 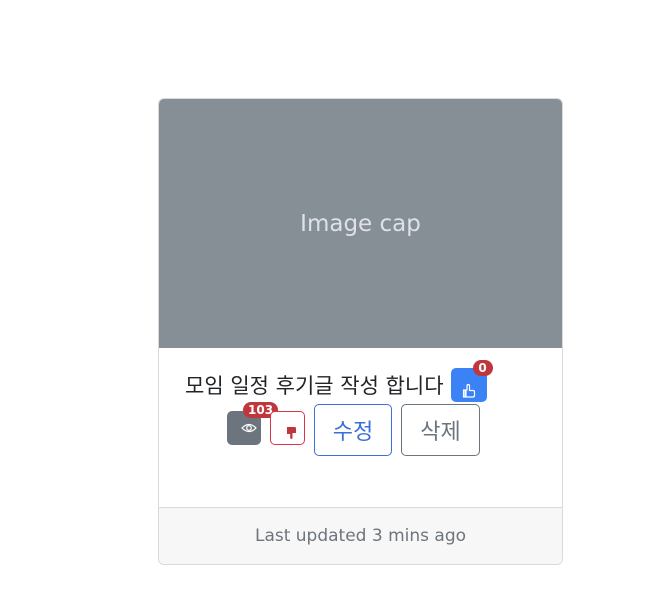 What do you see at coordinates (469, 391) in the screenshot?
I see `thumbs-up-icon` at bounding box center [469, 391].